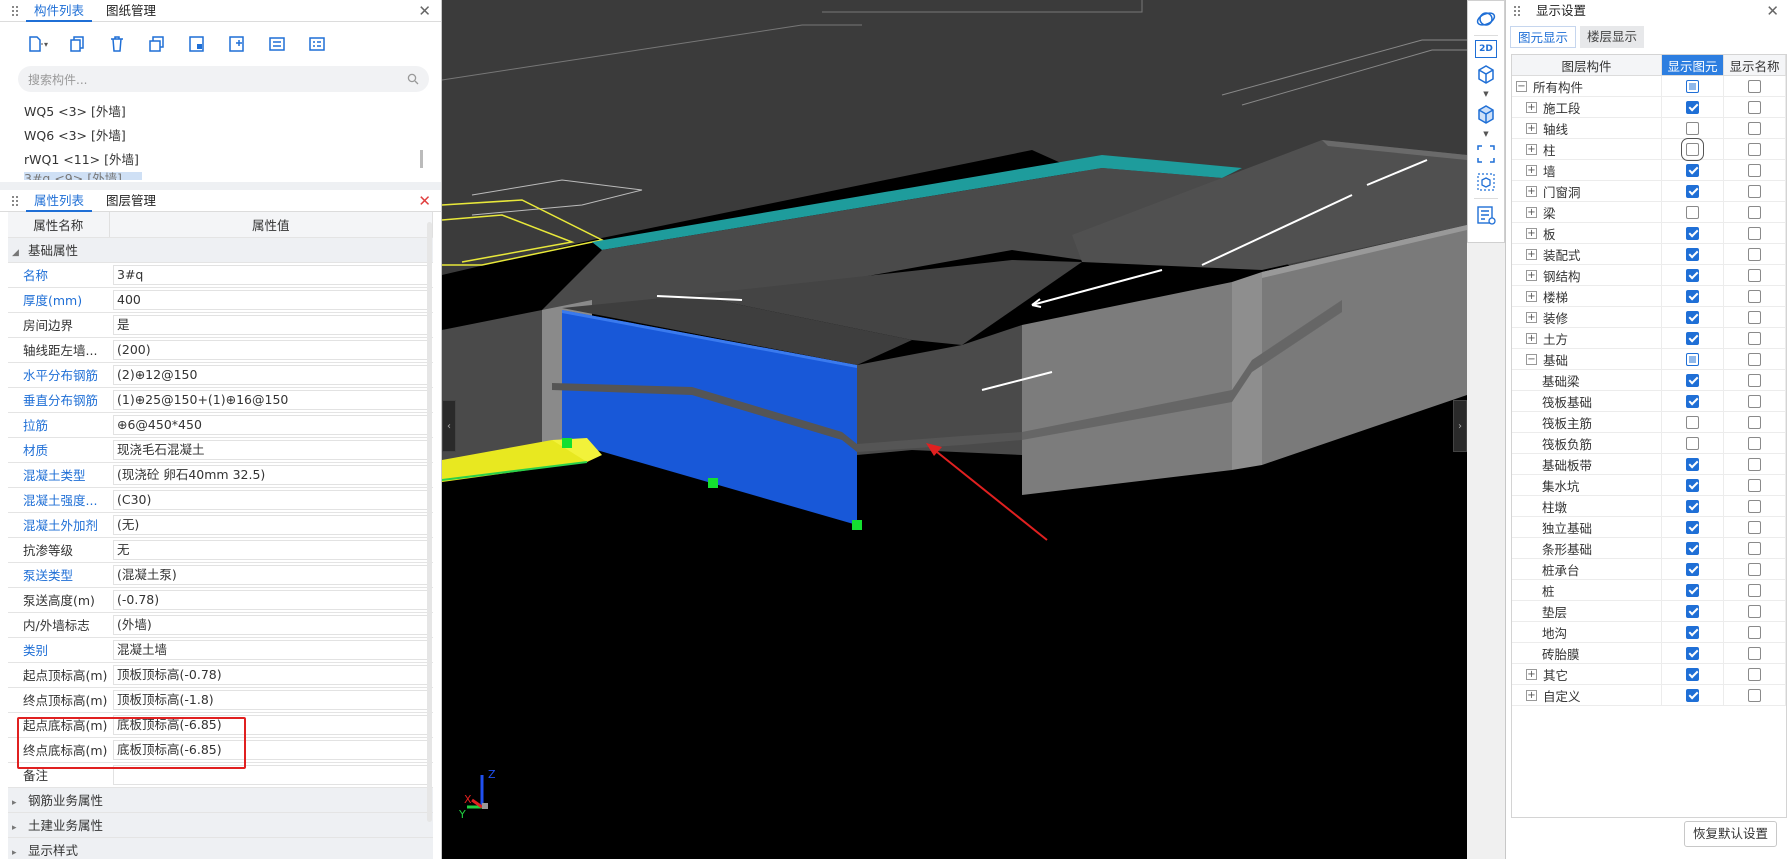  Describe the element at coordinates (59, 201) in the screenshot. I see `tab-property-list: 属性列表` at that location.